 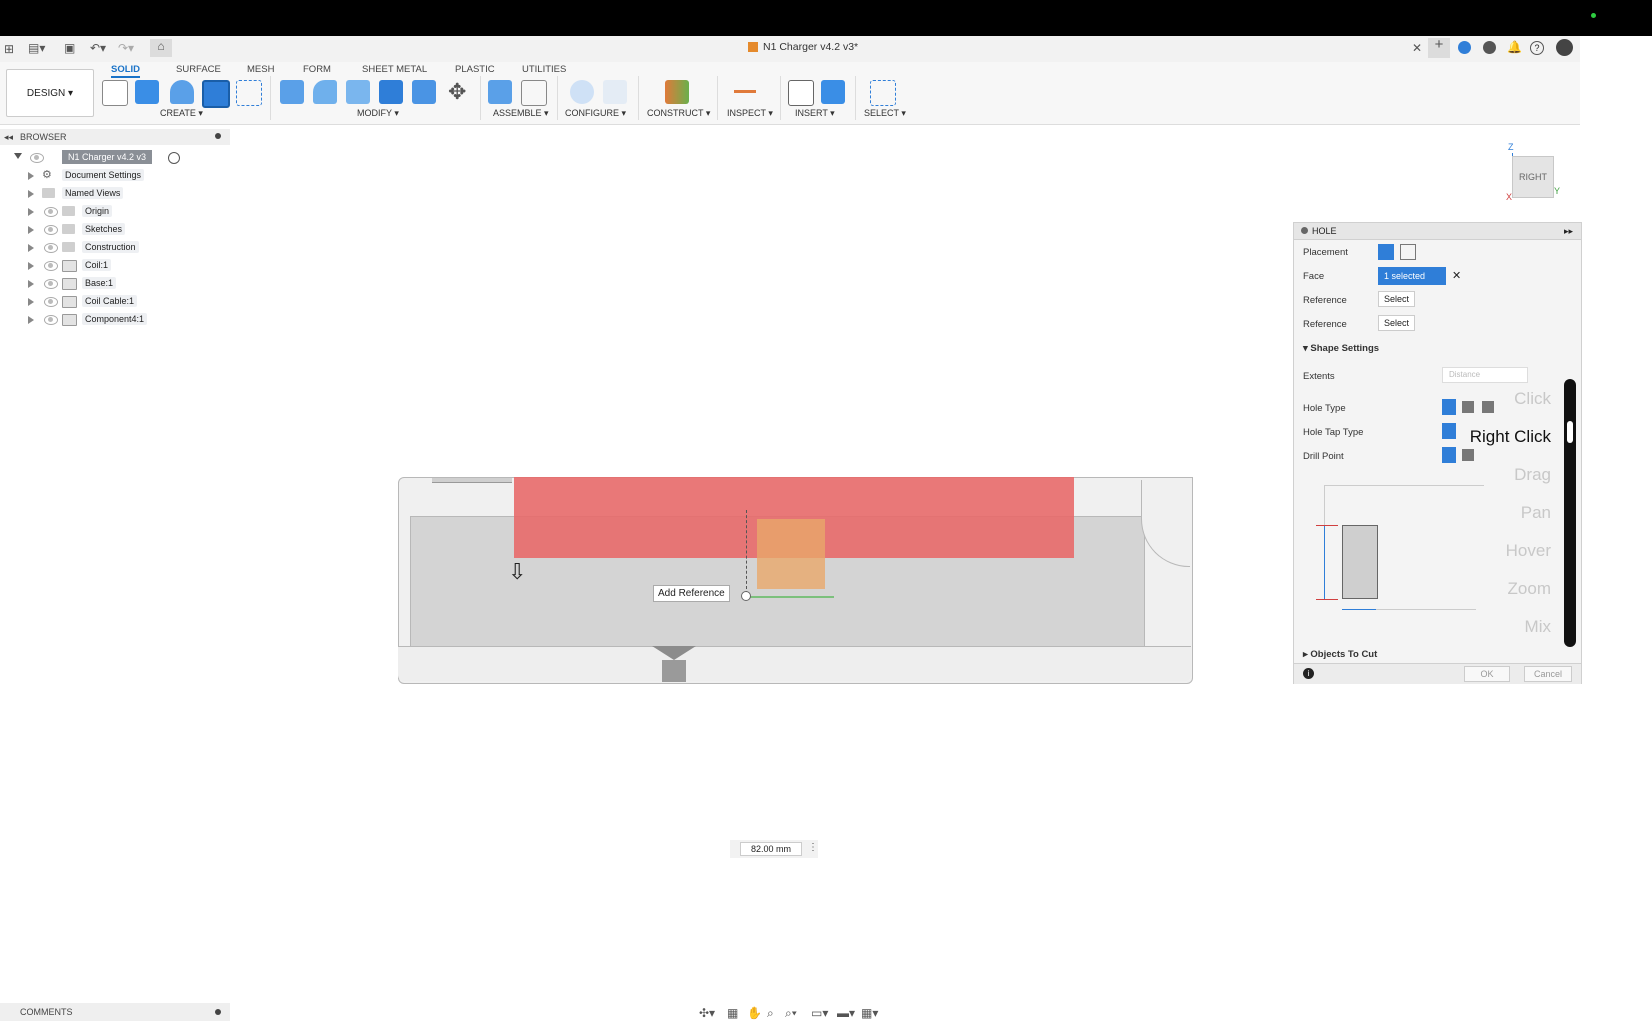 I want to click on new-tab-icon: +, so click(x=1439, y=47).